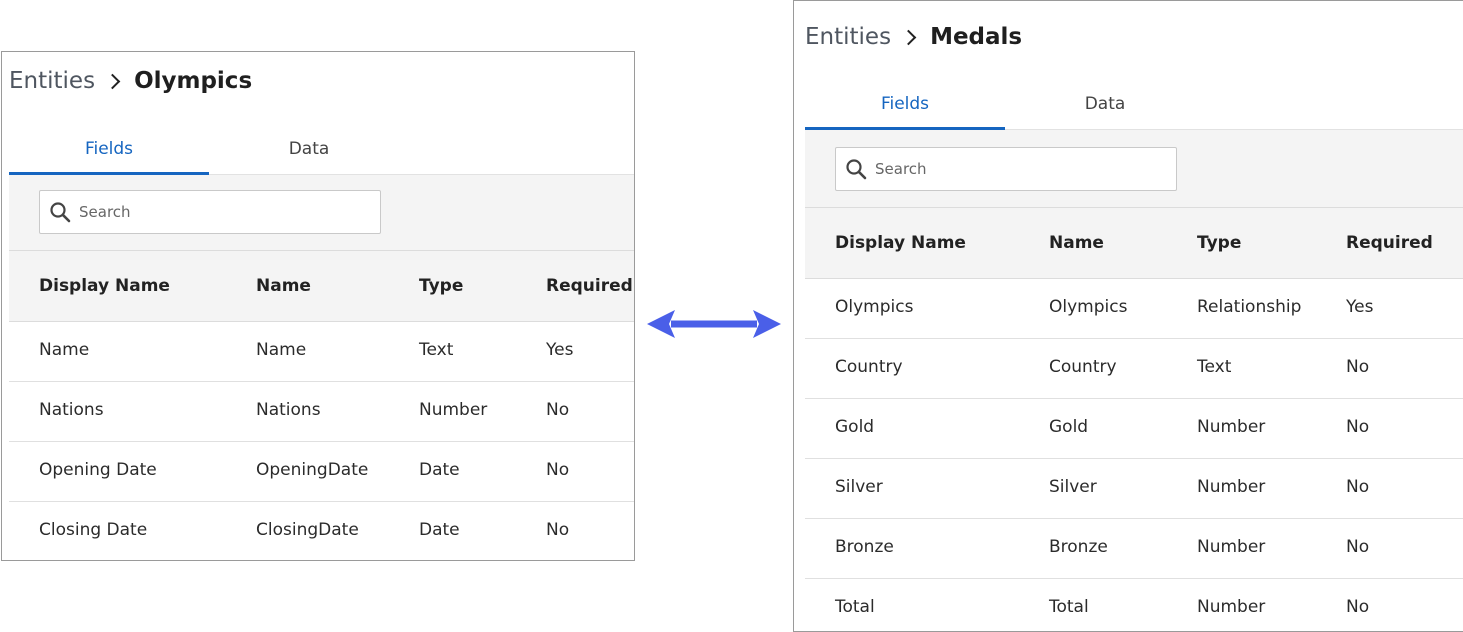 The height and width of the screenshot is (632, 1463). I want to click on table-row: Country Country Text No, so click(1134, 368).